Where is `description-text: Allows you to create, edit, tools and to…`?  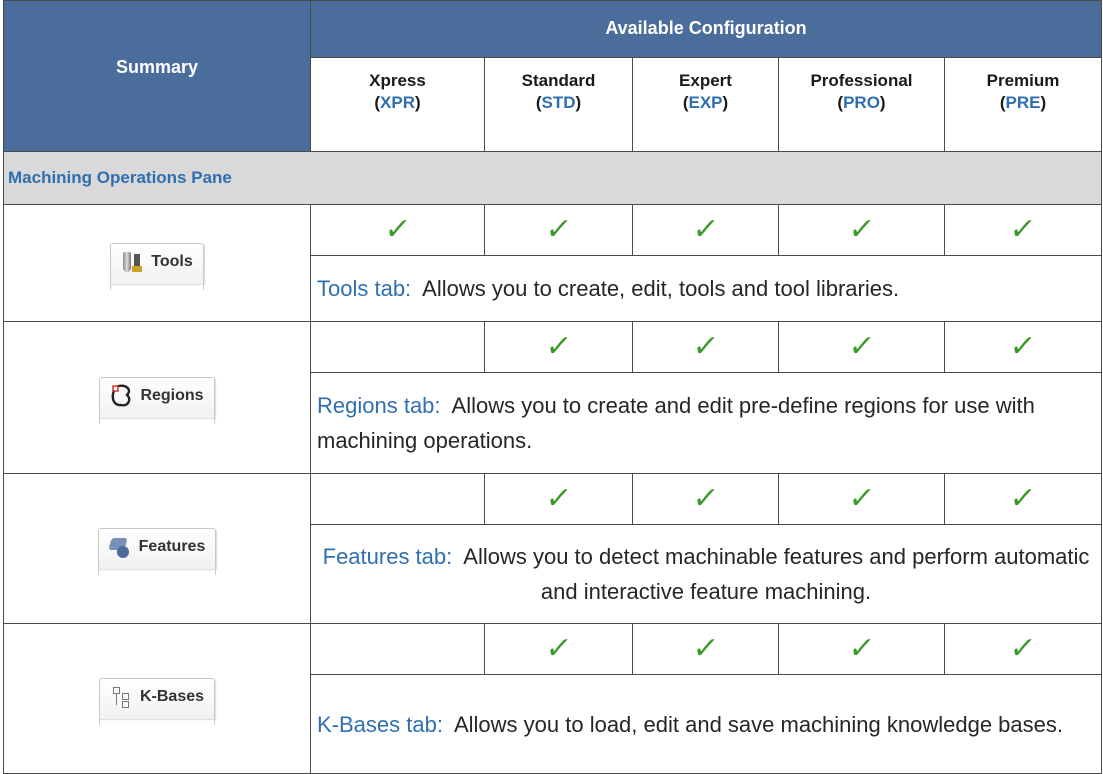 description-text: Allows you to create, edit, tools and to… is located at coordinates (655, 288).